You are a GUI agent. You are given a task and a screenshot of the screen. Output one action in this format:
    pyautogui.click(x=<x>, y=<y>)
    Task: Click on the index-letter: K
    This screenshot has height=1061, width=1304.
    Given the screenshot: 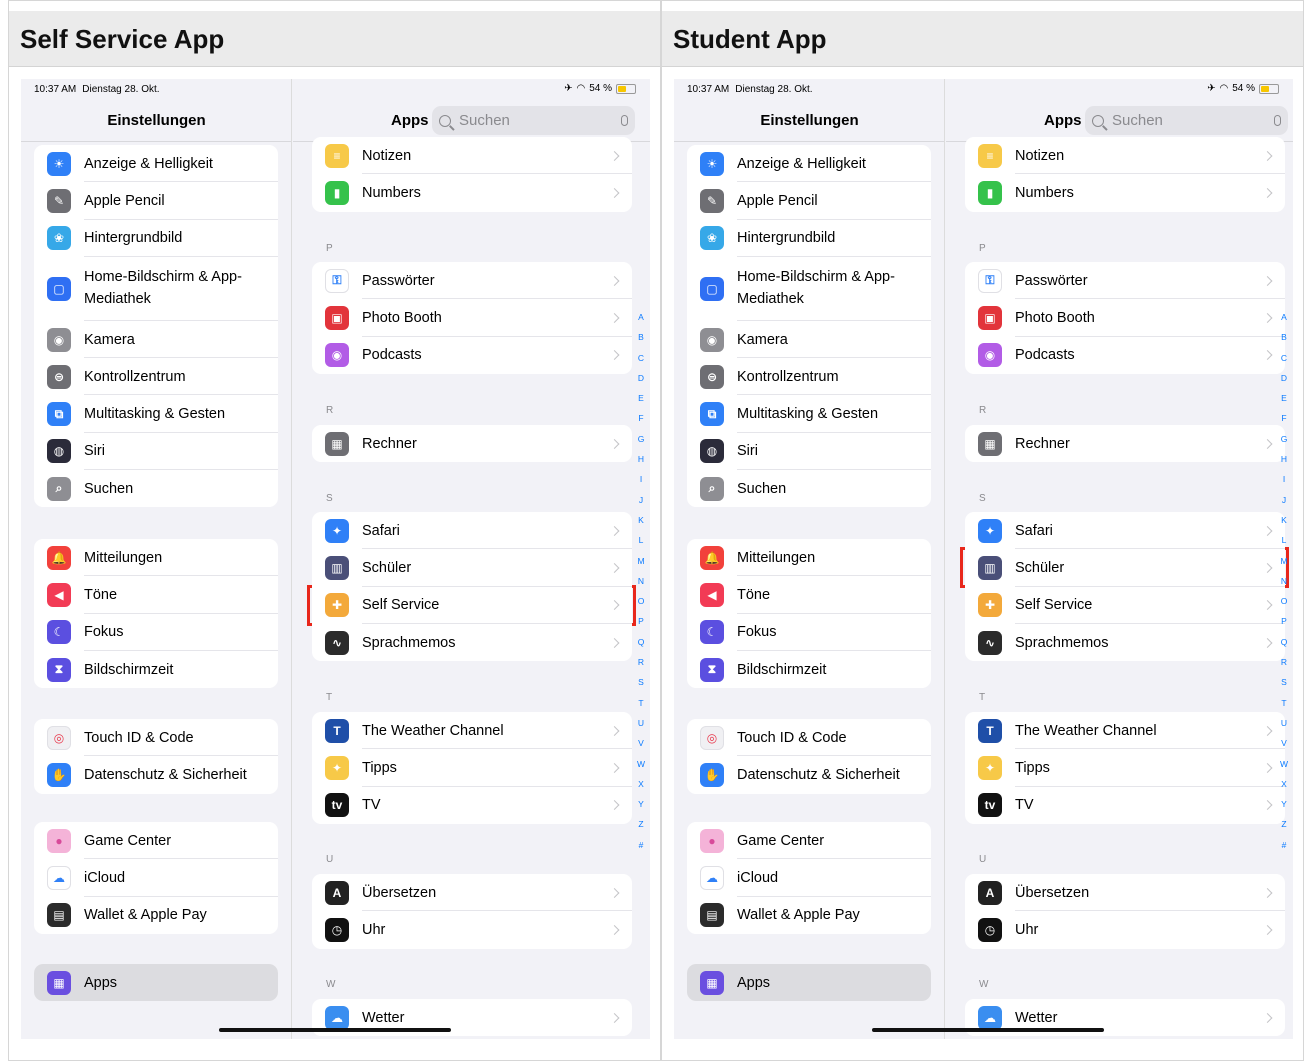 What is the action you would take?
    pyautogui.click(x=1284, y=520)
    